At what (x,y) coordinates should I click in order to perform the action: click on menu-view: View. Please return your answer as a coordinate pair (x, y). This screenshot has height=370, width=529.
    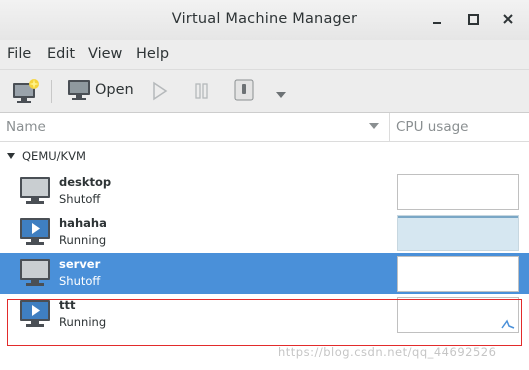
    Looking at the image, I should click on (105, 54).